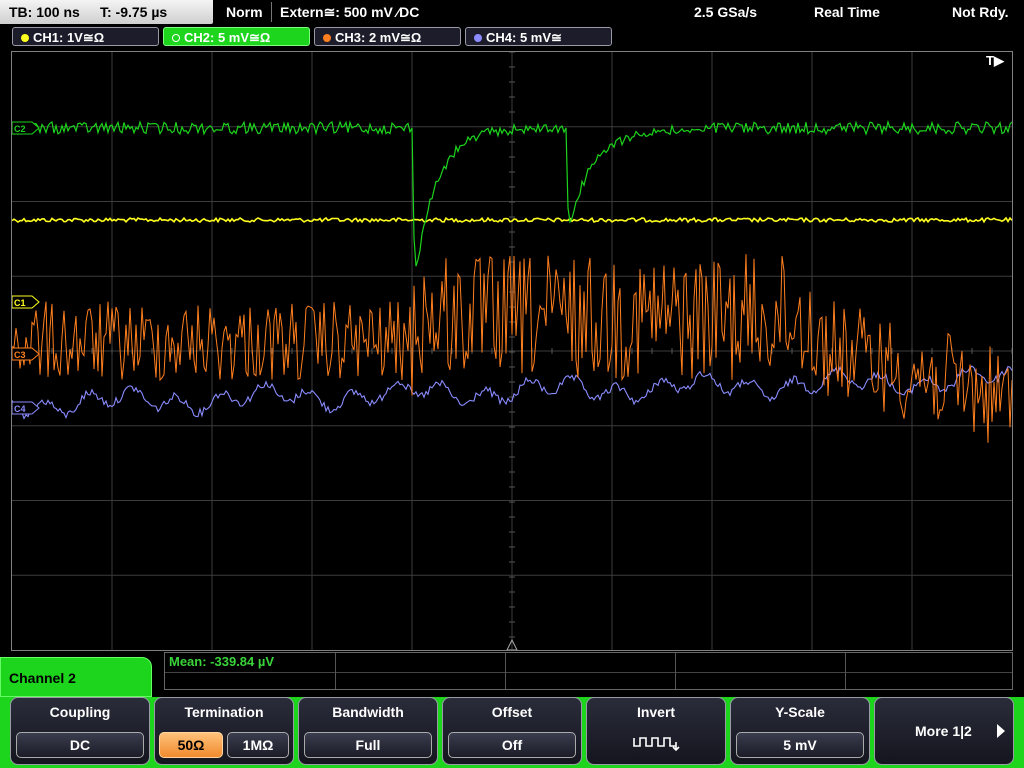 This screenshot has width=1024, height=768. I want to click on invert-label: Invert, so click(656, 712).